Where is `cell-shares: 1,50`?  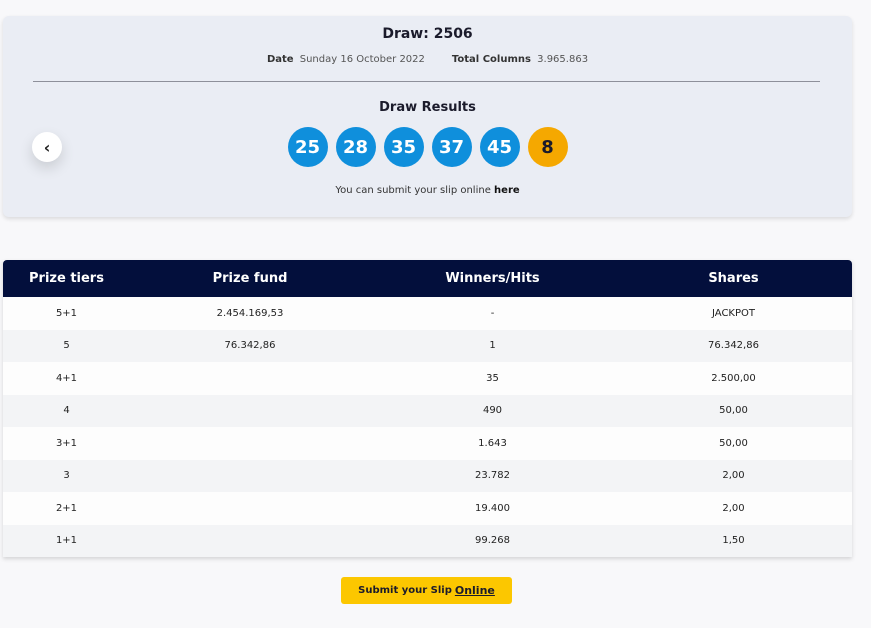 cell-shares: 1,50 is located at coordinates (733, 540).